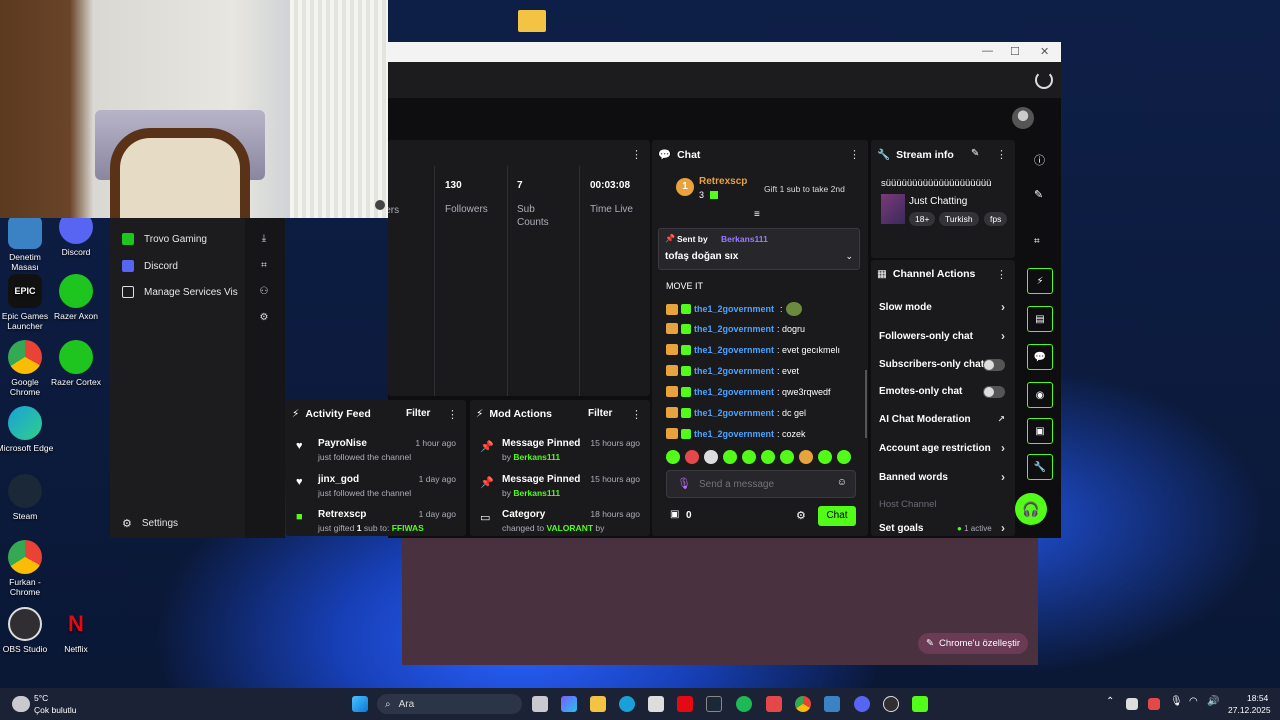 Image resolution: width=1280 pixels, height=720 pixels. What do you see at coordinates (804, 189) in the screenshot?
I see `gift-sub-button: Gift 1 sub to take 2nd` at bounding box center [804, 189].